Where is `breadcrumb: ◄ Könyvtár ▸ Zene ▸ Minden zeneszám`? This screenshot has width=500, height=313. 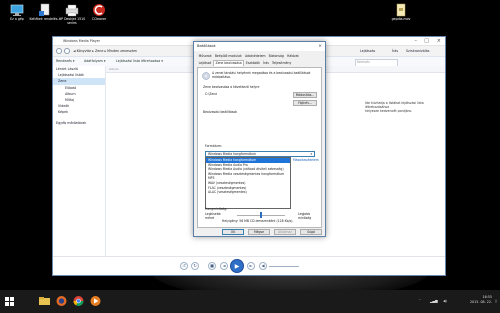 breadcrumb: ◄ Könyvtár ▸ Zene ▸ Minden zeneszám is located at coordinates (105, 51).